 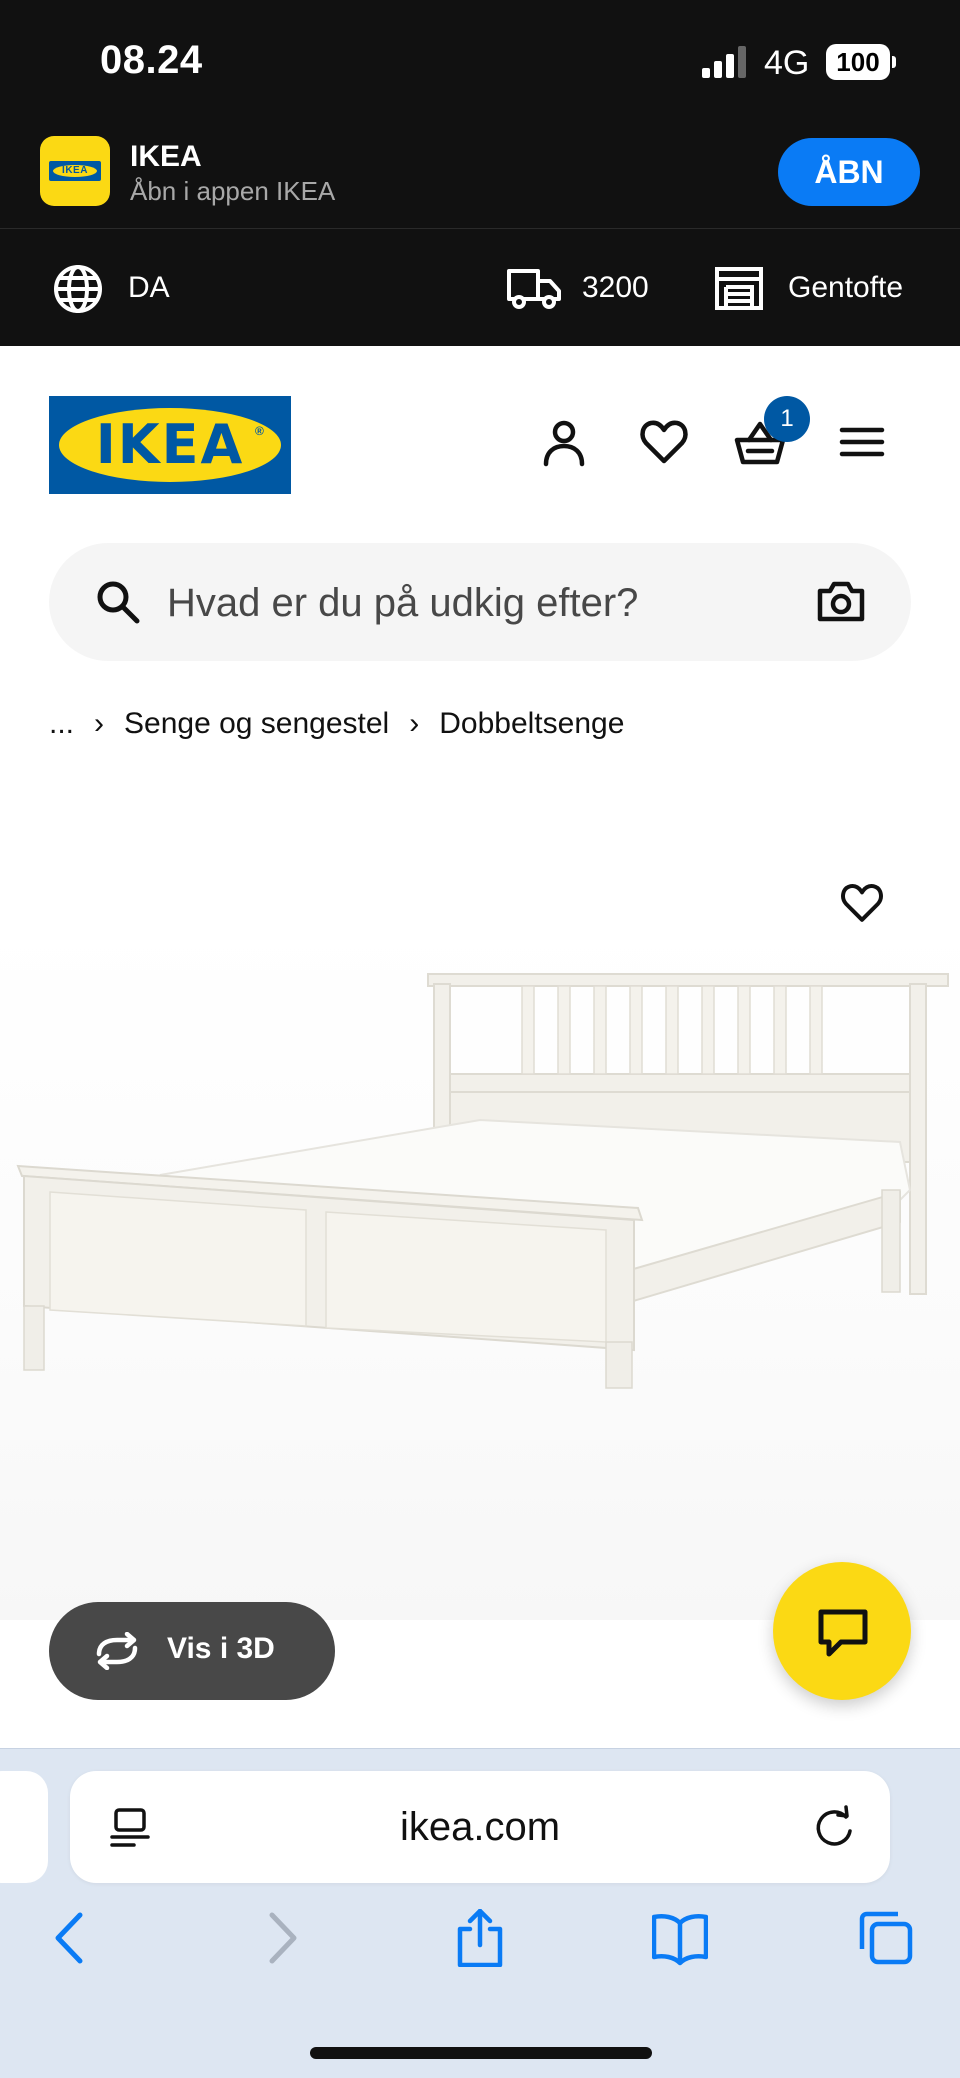 I want to click on chat-button, so click(x=842, y=1631).